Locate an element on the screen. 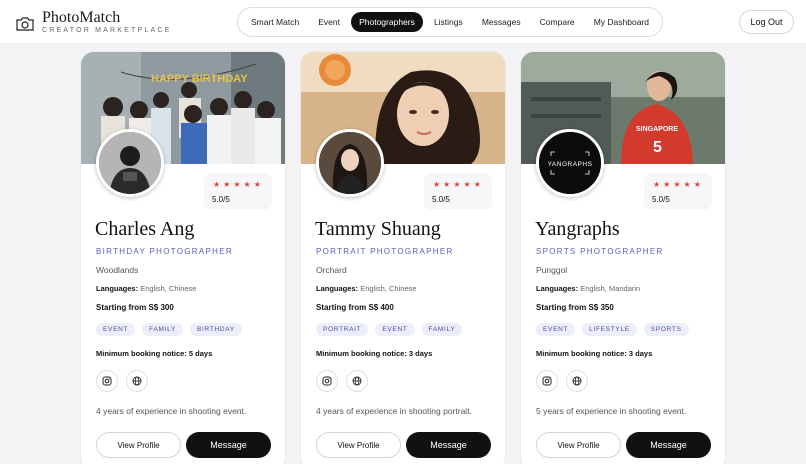 The height and width of the screenshot is (464, 806). nav-event: Event is located at coordinates (329, 22).